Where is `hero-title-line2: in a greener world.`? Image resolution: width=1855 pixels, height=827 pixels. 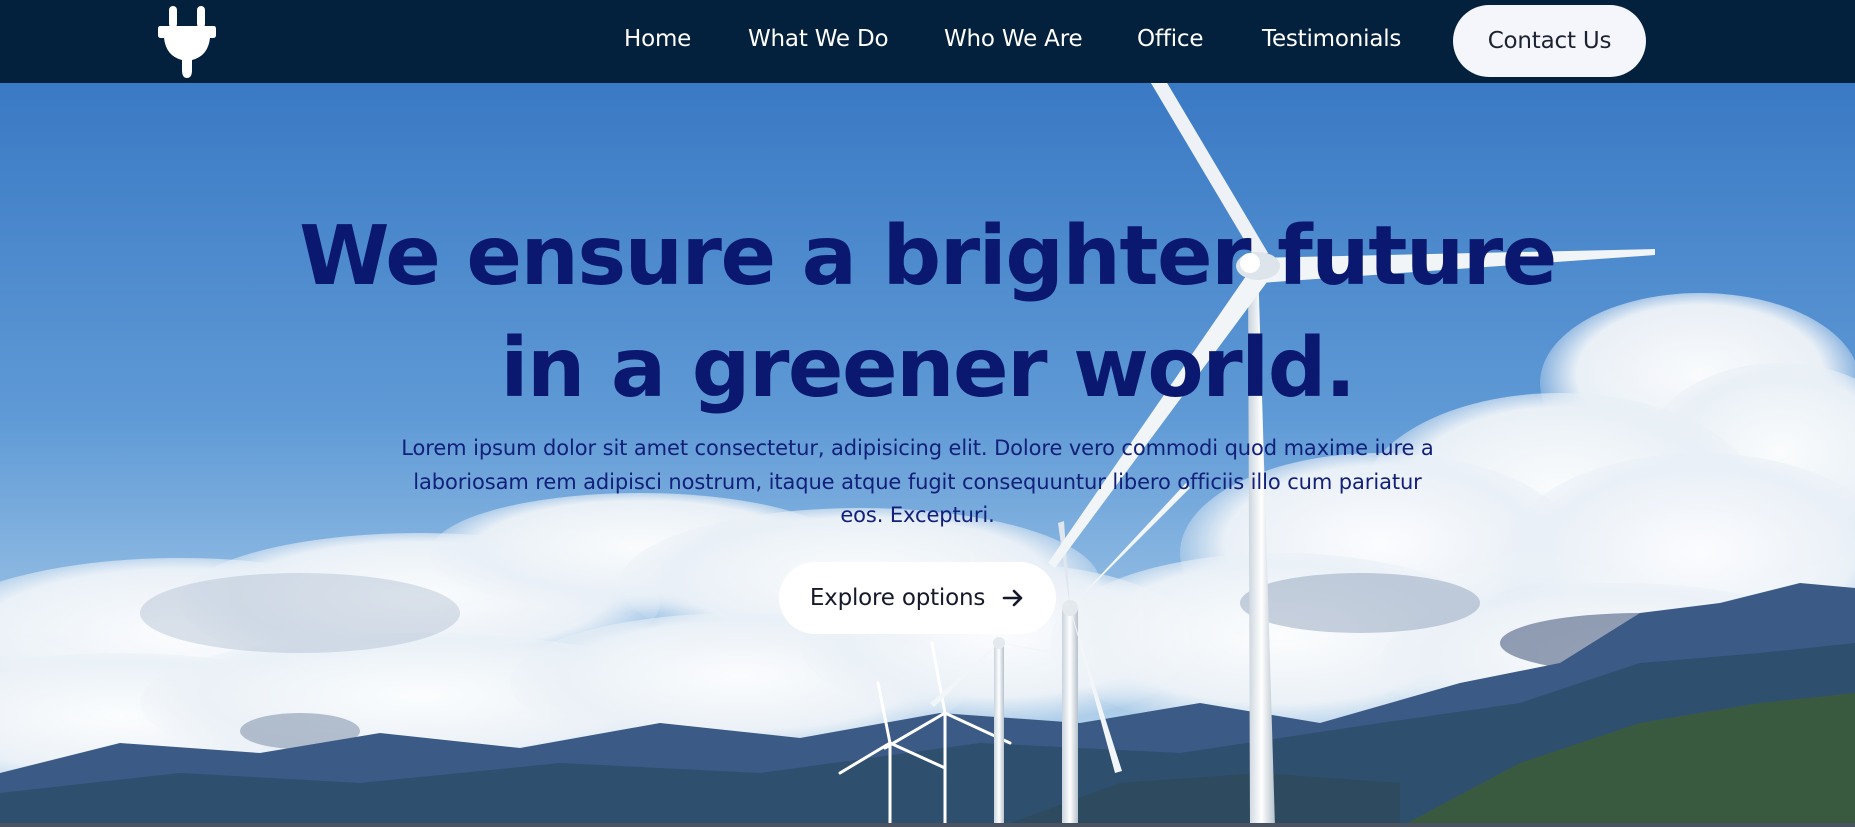
hero-title-line2: in a greener world. is located at coordinates (928, 368).